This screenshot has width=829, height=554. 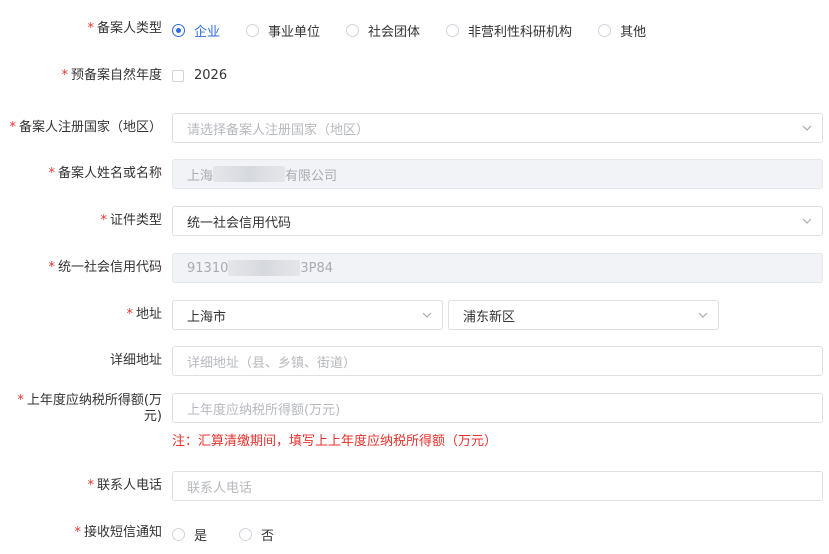 What do you see at coordinates (497, 486) in the screenshot?
I see `contact-phone-input: 联系人电话` at bounding box center [497, 486].